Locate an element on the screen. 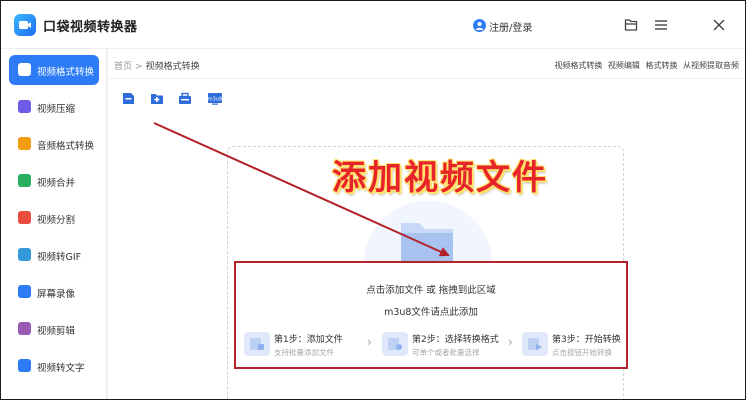 The height and width of the screenshot is (400, 746). drop-hint: 点击添加文件 或 拖拽到此区域 is located at coordinates (431, 289).